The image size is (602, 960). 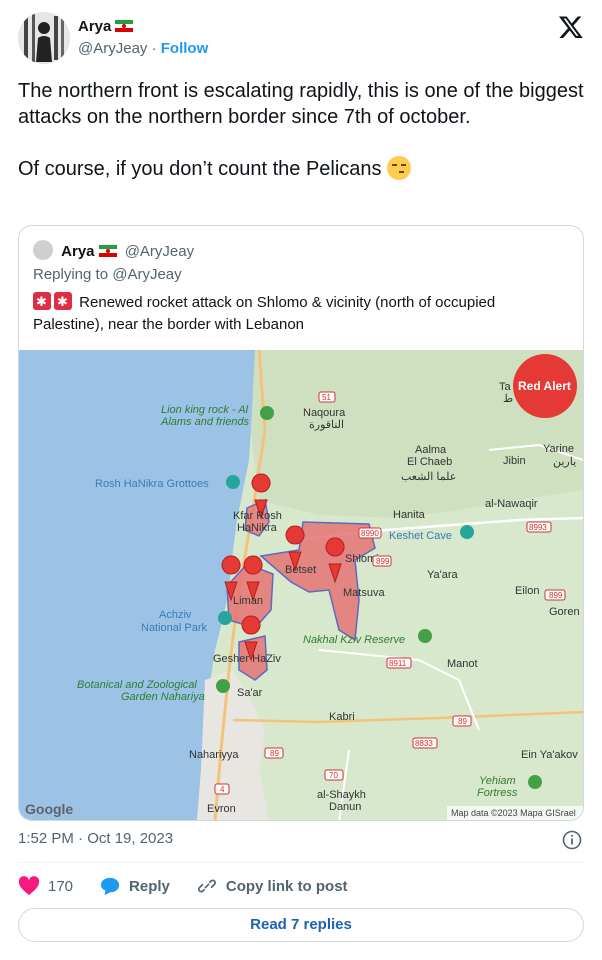 I want to click on map-label: Naqoura, so click(x=324, y=413).